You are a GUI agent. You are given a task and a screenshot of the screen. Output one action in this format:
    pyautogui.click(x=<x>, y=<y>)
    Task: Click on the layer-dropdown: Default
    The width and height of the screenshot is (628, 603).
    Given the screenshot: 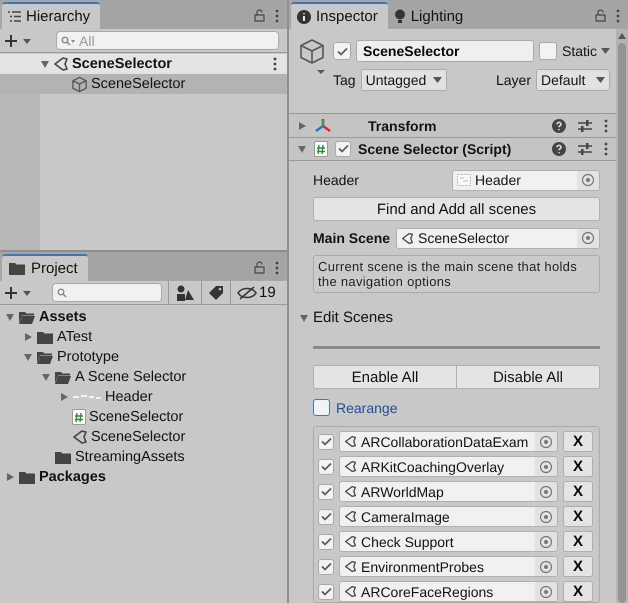 What is the action you would take?
    pyautogui.click(x=573, y=80)
    